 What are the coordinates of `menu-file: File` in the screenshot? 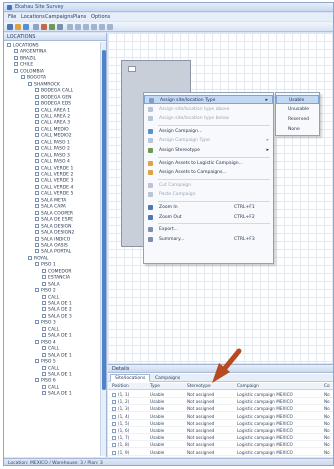 It's located at (12, 17).